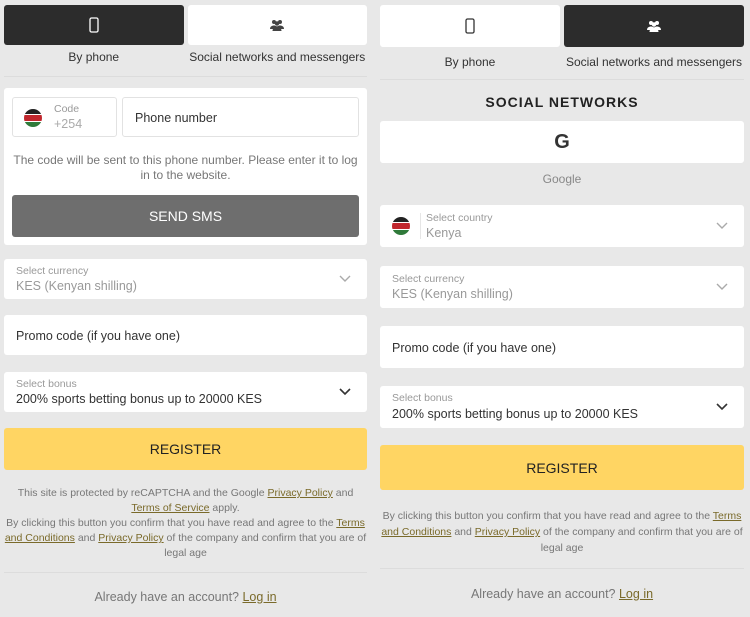 The width and height of the screenshot is (750, 617). What do you see at coordinates (170, 508) in the screenshot?
I see `terms-of-service-link: Terms of Service` at bounding box center [170, 508].